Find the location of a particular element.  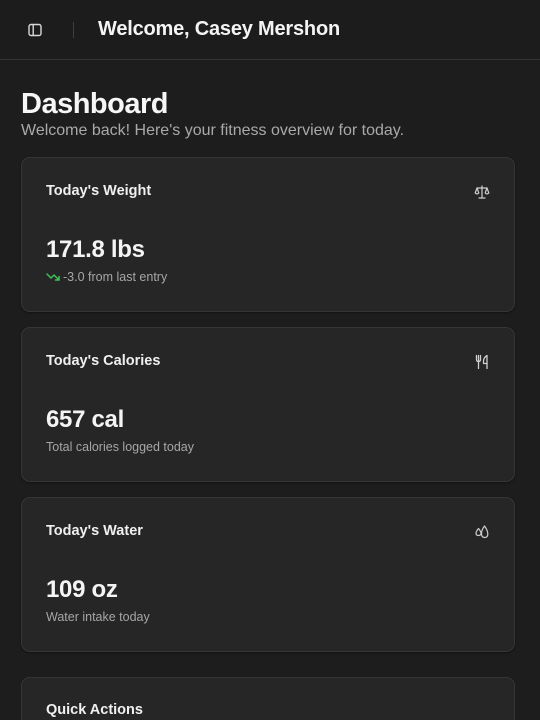

calories-card-title: Today's Calories is located at coordinates (103, 361).